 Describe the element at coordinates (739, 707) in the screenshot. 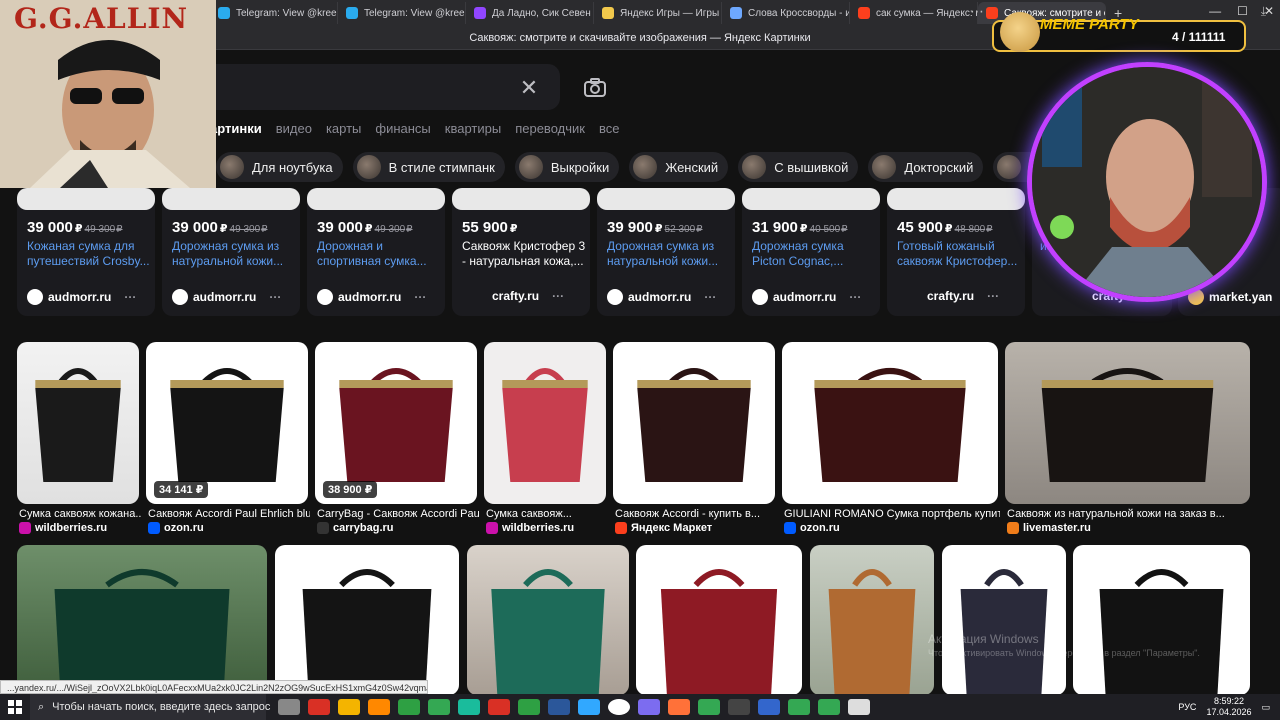

I see `obs-icon` at that location.